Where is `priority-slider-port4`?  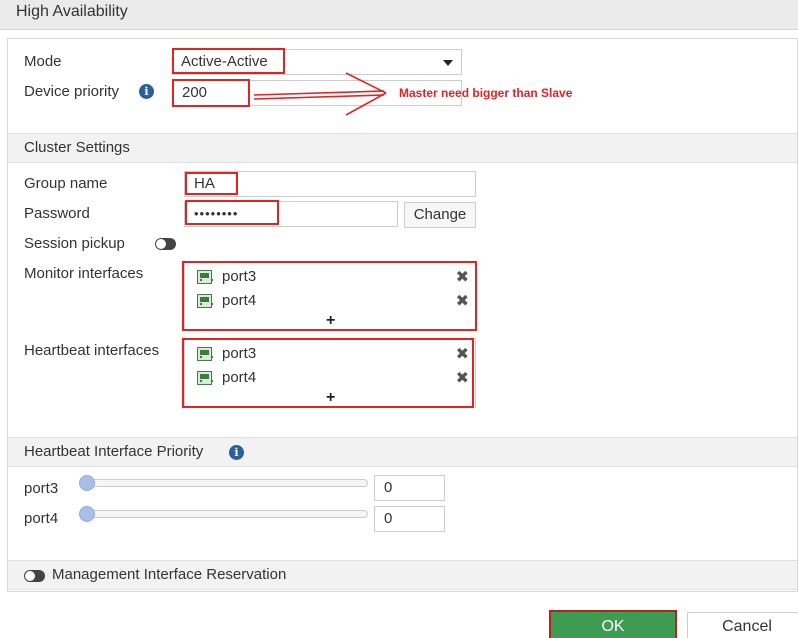
priority-slider-port4 is located at coordinates (223, 514).